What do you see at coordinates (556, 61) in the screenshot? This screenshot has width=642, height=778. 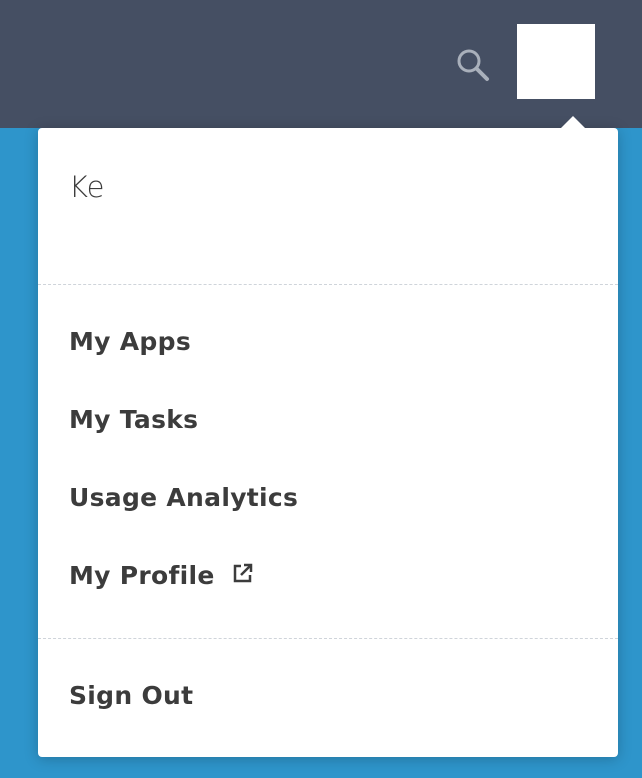 I see `user-avatar` at bounding box center [556, 61].